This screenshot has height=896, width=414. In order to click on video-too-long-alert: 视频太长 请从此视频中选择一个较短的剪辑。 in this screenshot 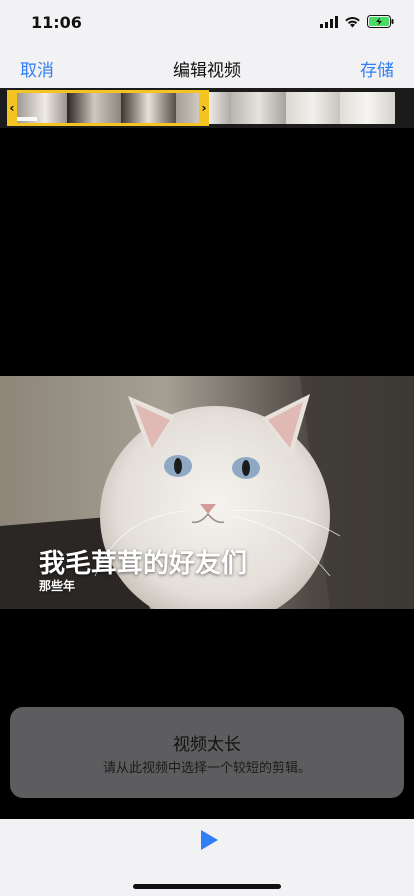, I will do `click(207, 752)`.